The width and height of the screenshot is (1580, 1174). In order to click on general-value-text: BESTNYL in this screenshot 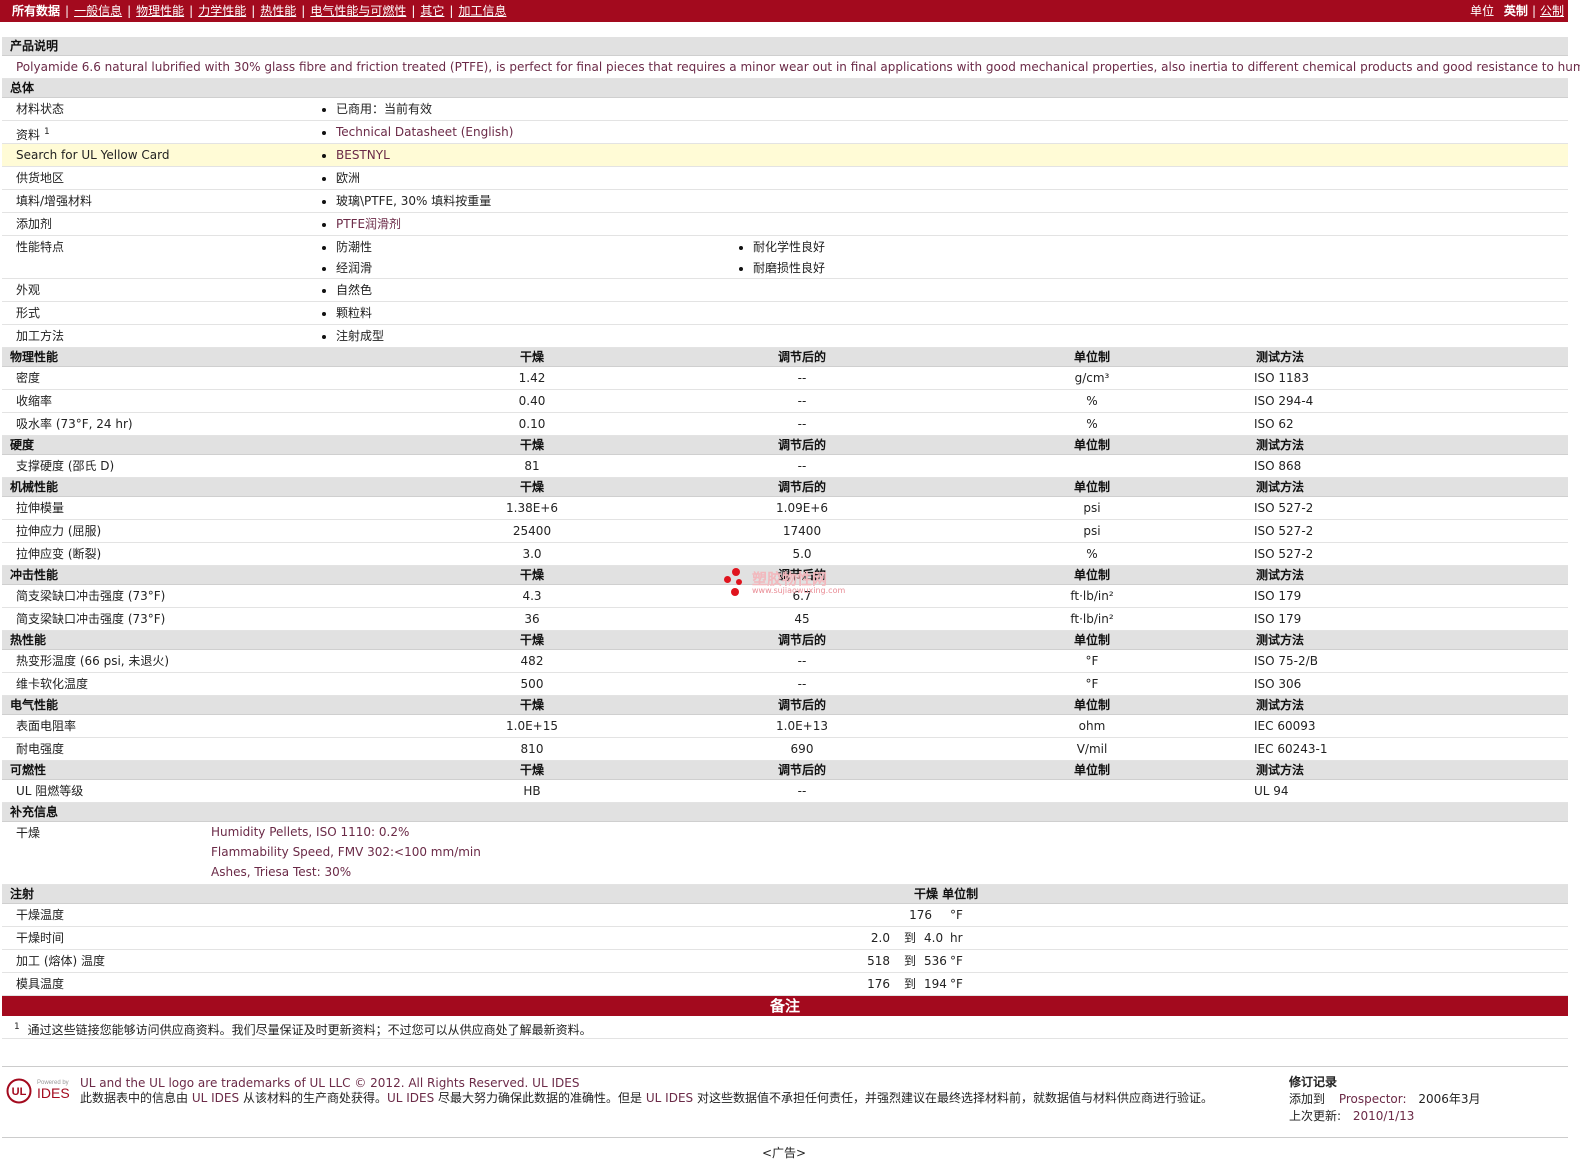, I will do `click(363, 155)`.